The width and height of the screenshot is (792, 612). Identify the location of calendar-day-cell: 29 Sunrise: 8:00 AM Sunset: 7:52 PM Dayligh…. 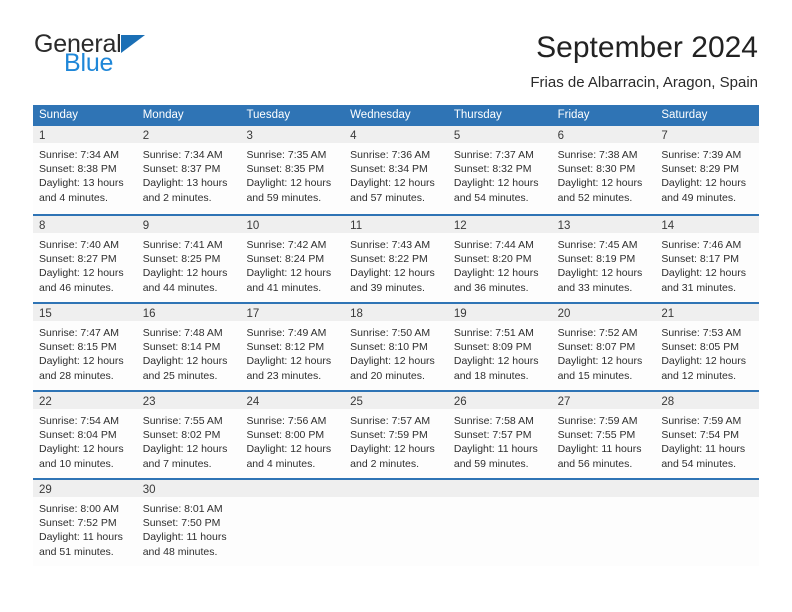
(85, 523).